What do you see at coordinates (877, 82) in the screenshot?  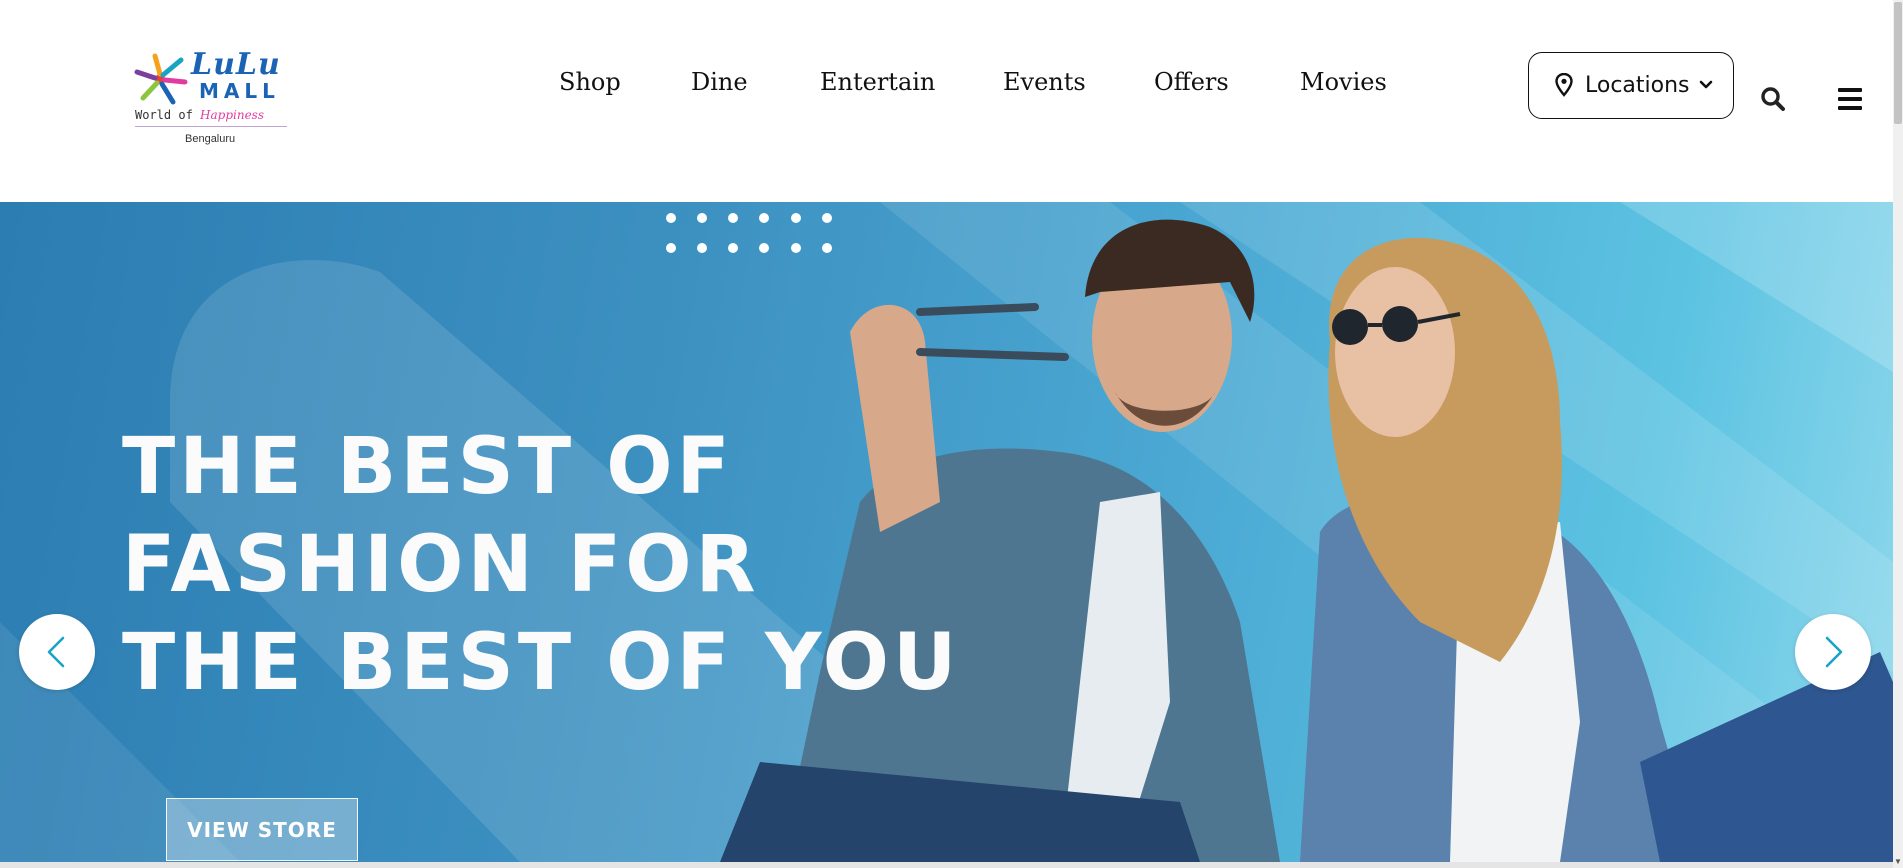 I see `nav-item-entertain: Entertain` at bounding box center [877, 82].